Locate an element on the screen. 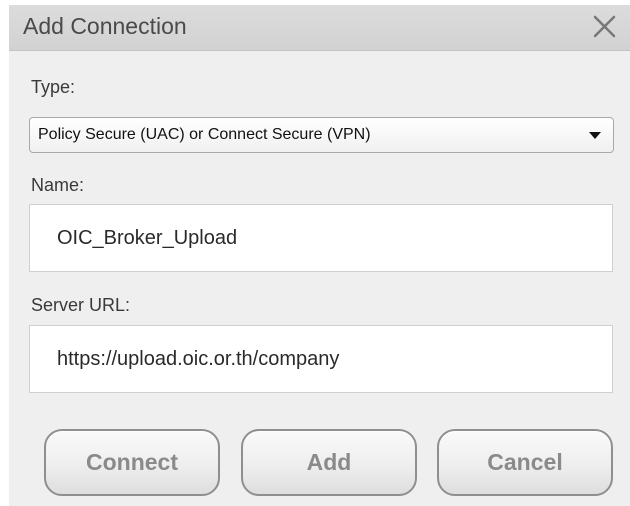 Image resolution: width=630 pixels, height=506 pixels. name-label: Name: is located at coordinates (58, 185).